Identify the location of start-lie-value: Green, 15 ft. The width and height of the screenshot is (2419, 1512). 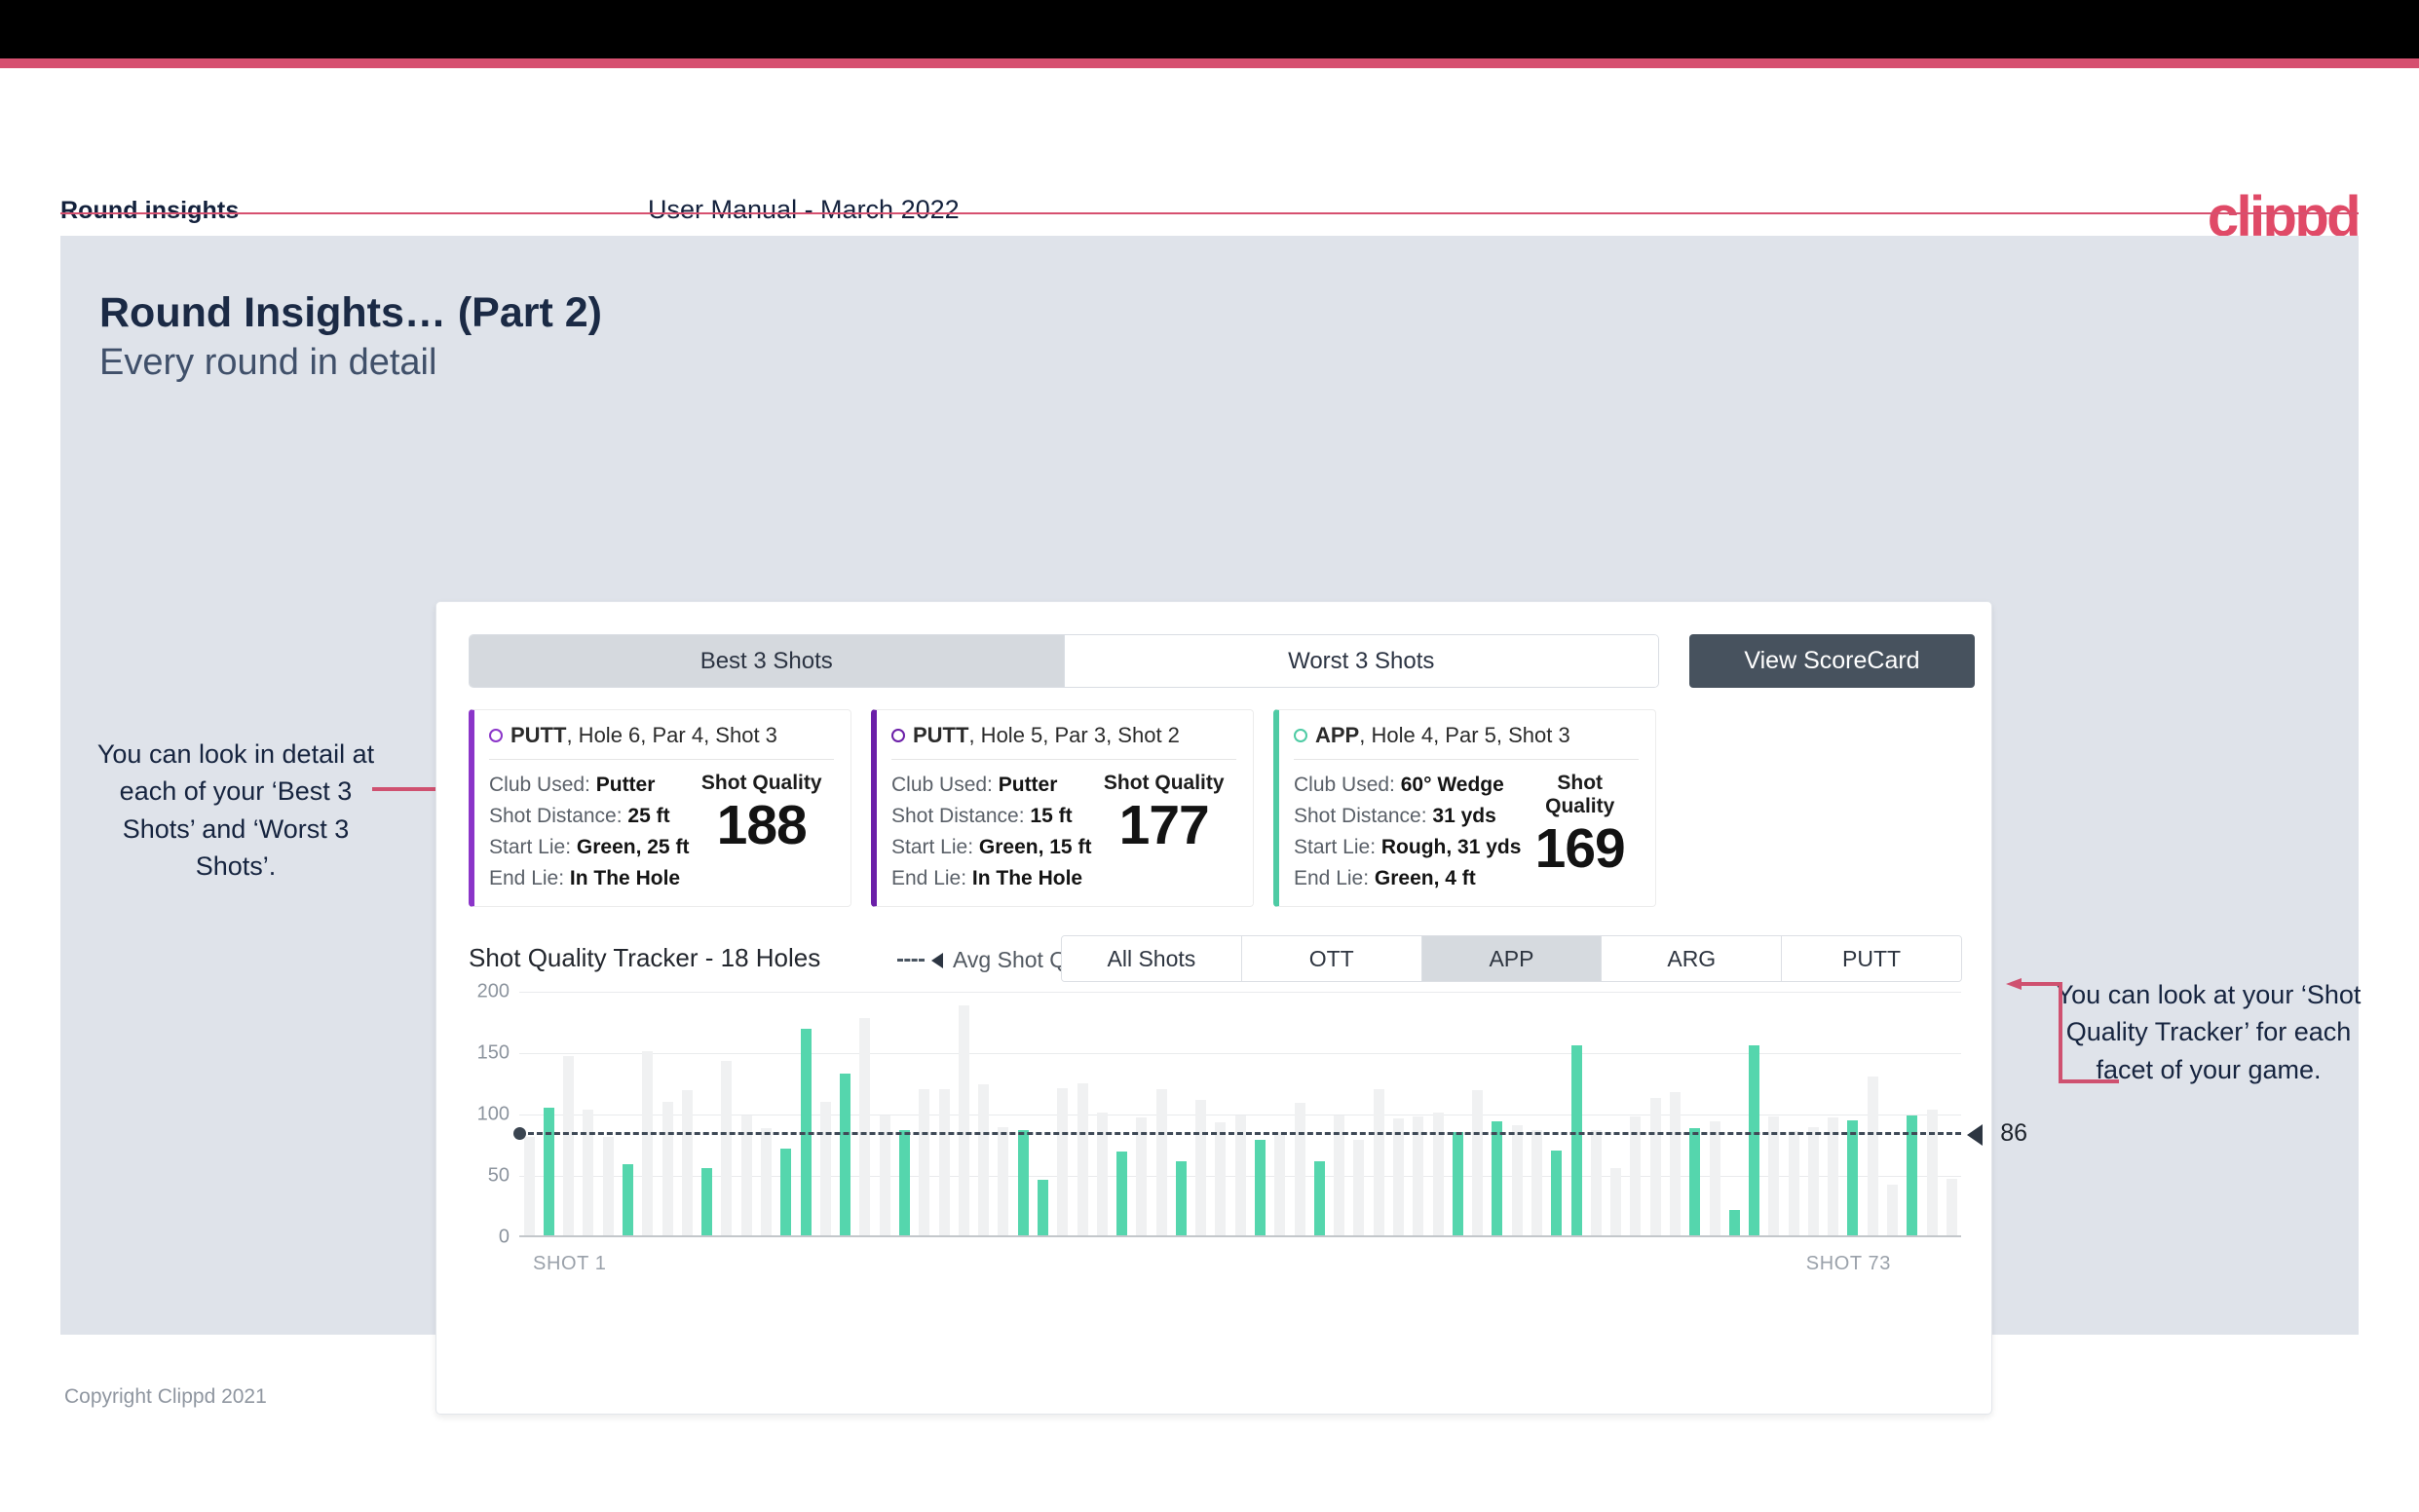
(1035, 847).